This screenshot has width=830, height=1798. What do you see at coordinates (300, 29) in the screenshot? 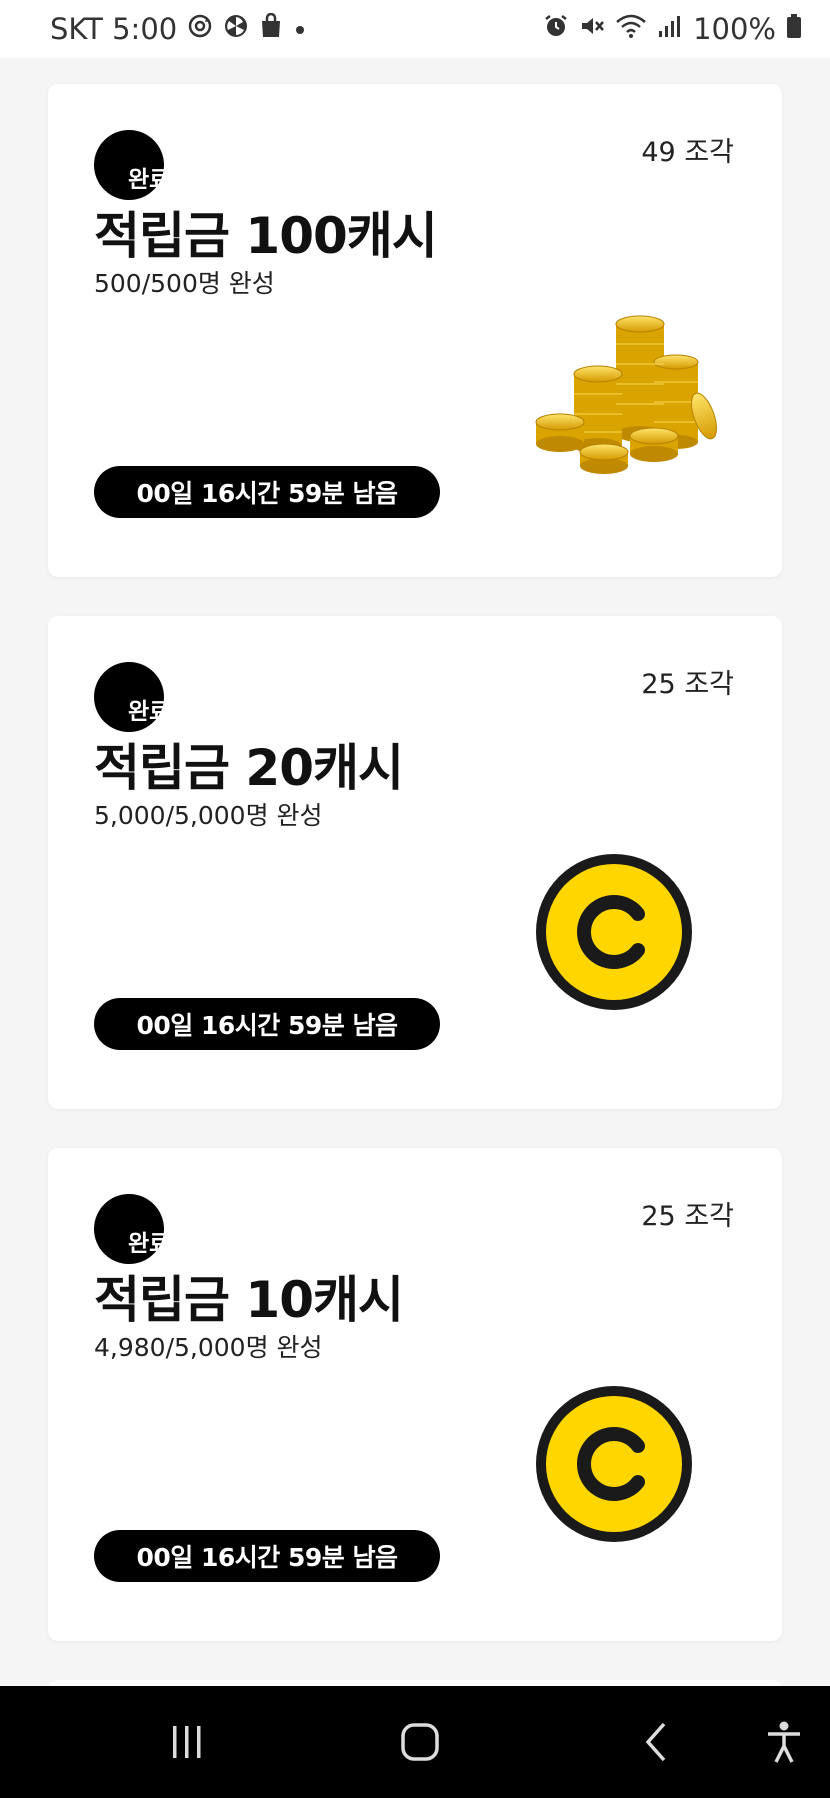
I see `dot-icon` at bounding box center [300, 29].